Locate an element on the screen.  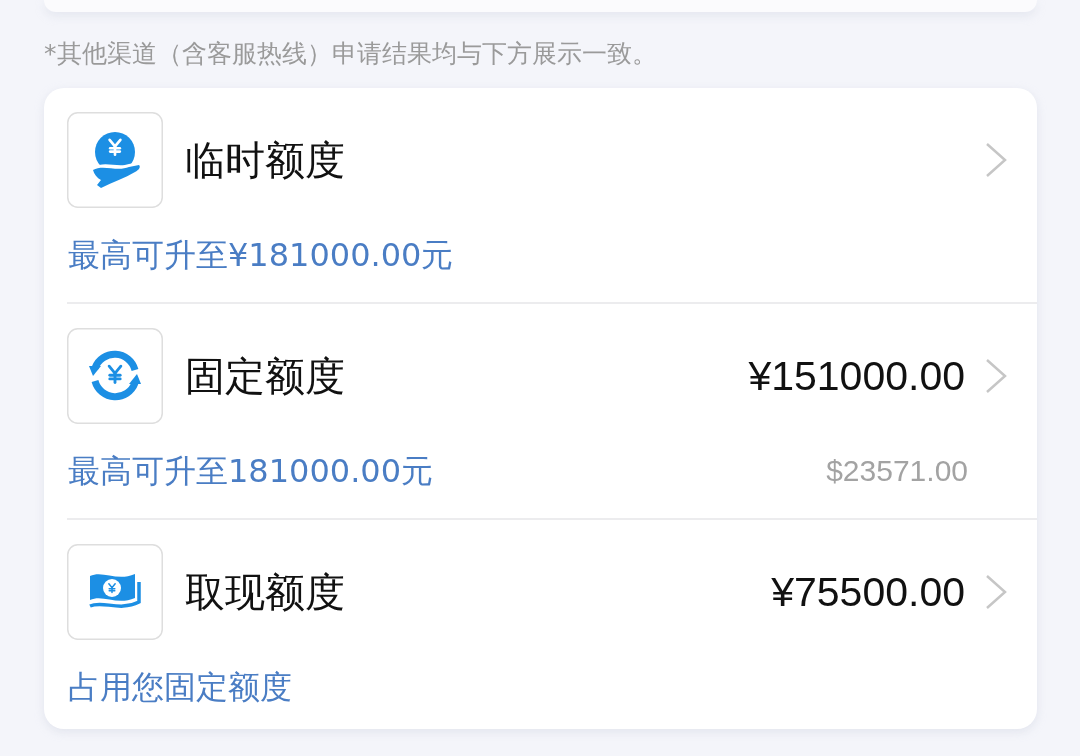
converted-amount-text: $23571.00 is located at coordinates (897, 471).